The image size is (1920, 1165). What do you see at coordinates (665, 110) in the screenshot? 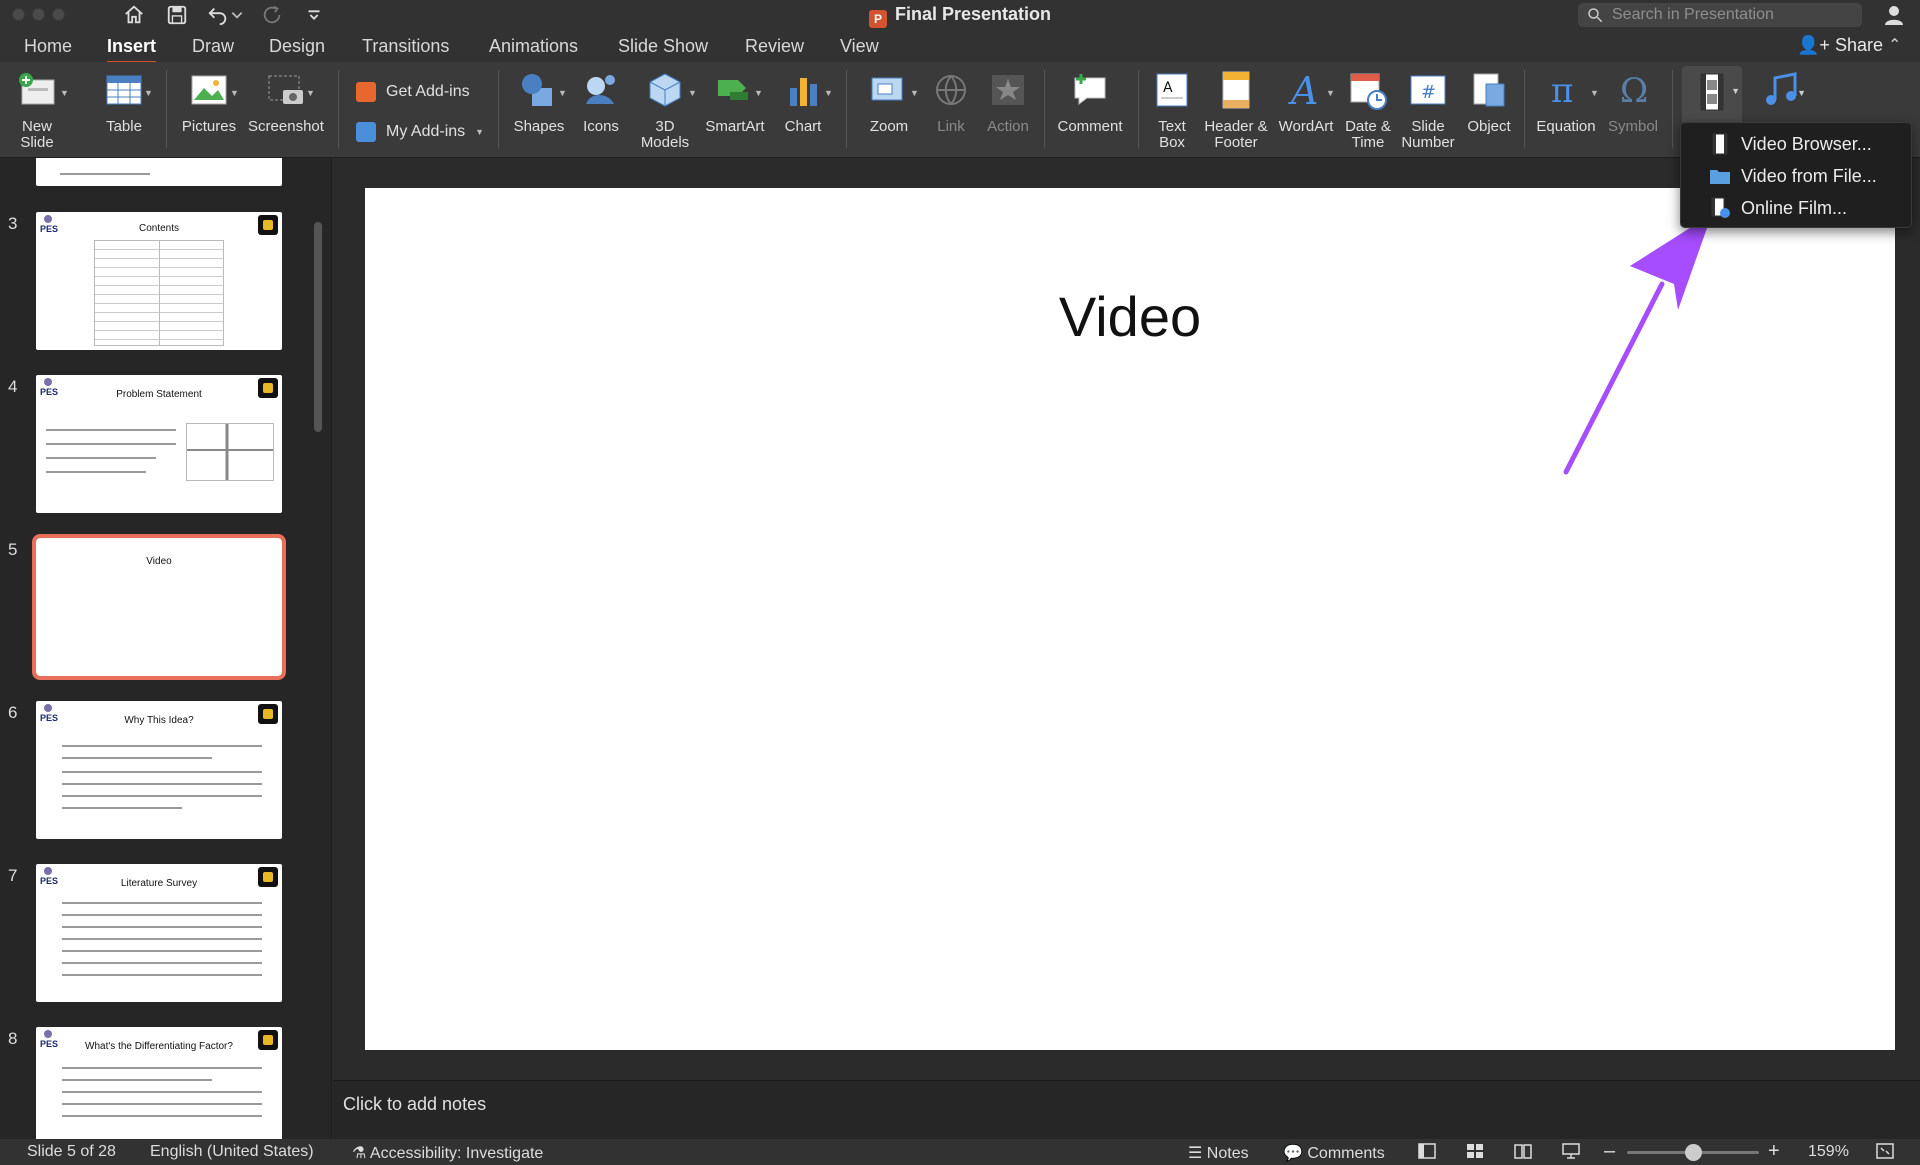
I see `3d-models-button: 3D Models` at bounding box center [665, 110].